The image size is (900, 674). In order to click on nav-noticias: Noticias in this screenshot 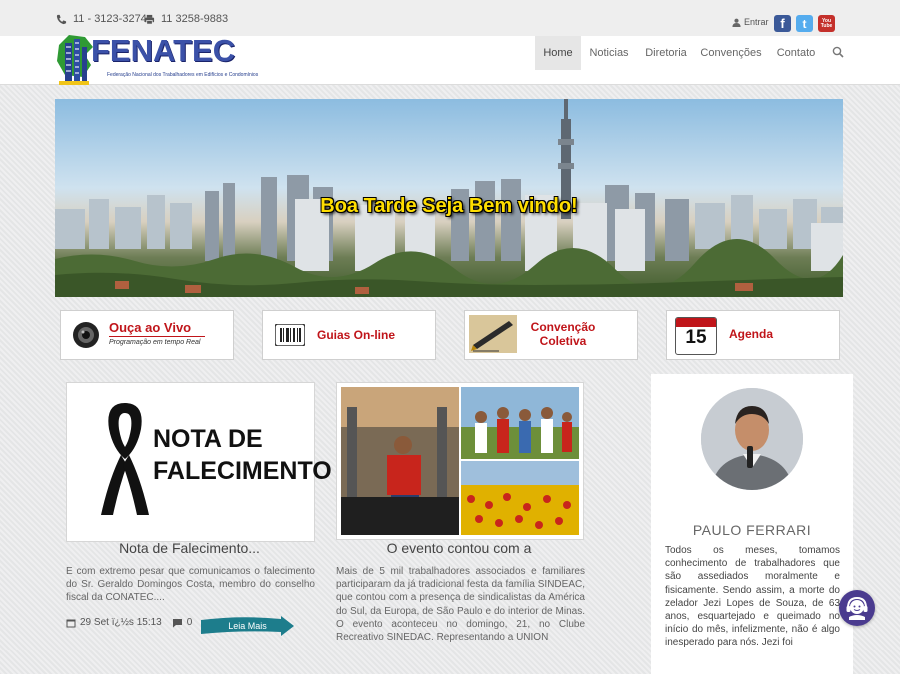, I will do `click(609, 53)`.